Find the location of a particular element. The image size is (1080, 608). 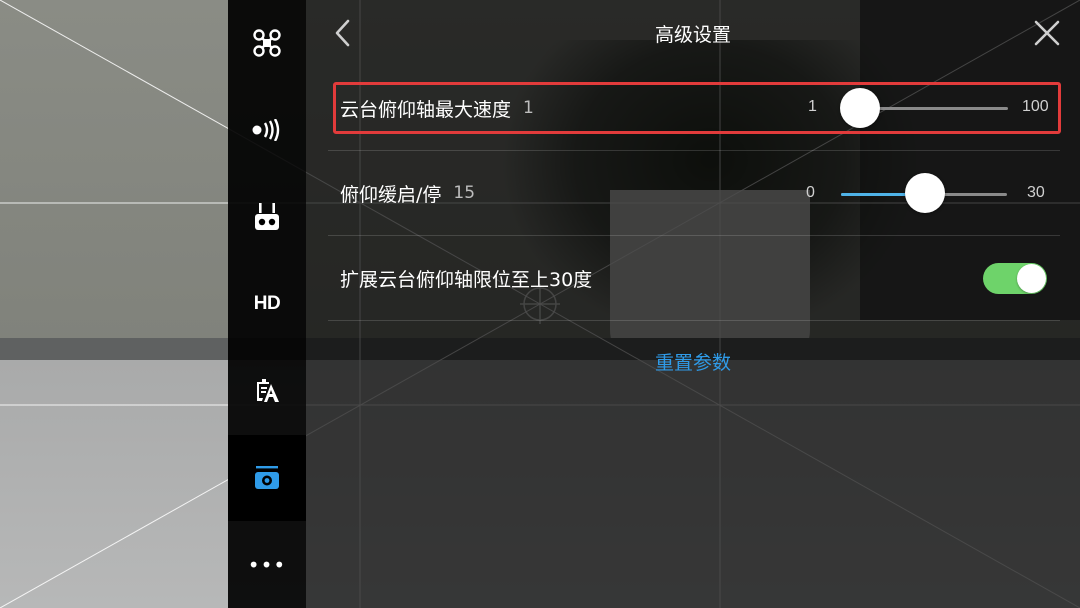

page-title: 高级设置 is located at coordinates (692, 35).